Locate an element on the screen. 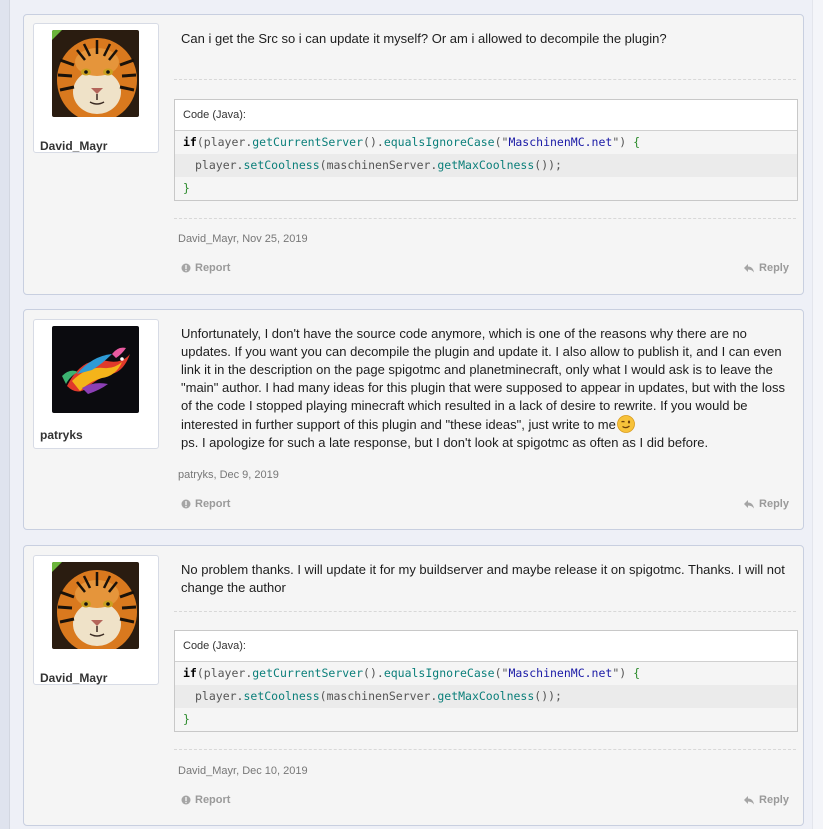 Image resolution: width=823 pixels, height=829 pixels. user-card: patryks is located at coordinates (96, 384).